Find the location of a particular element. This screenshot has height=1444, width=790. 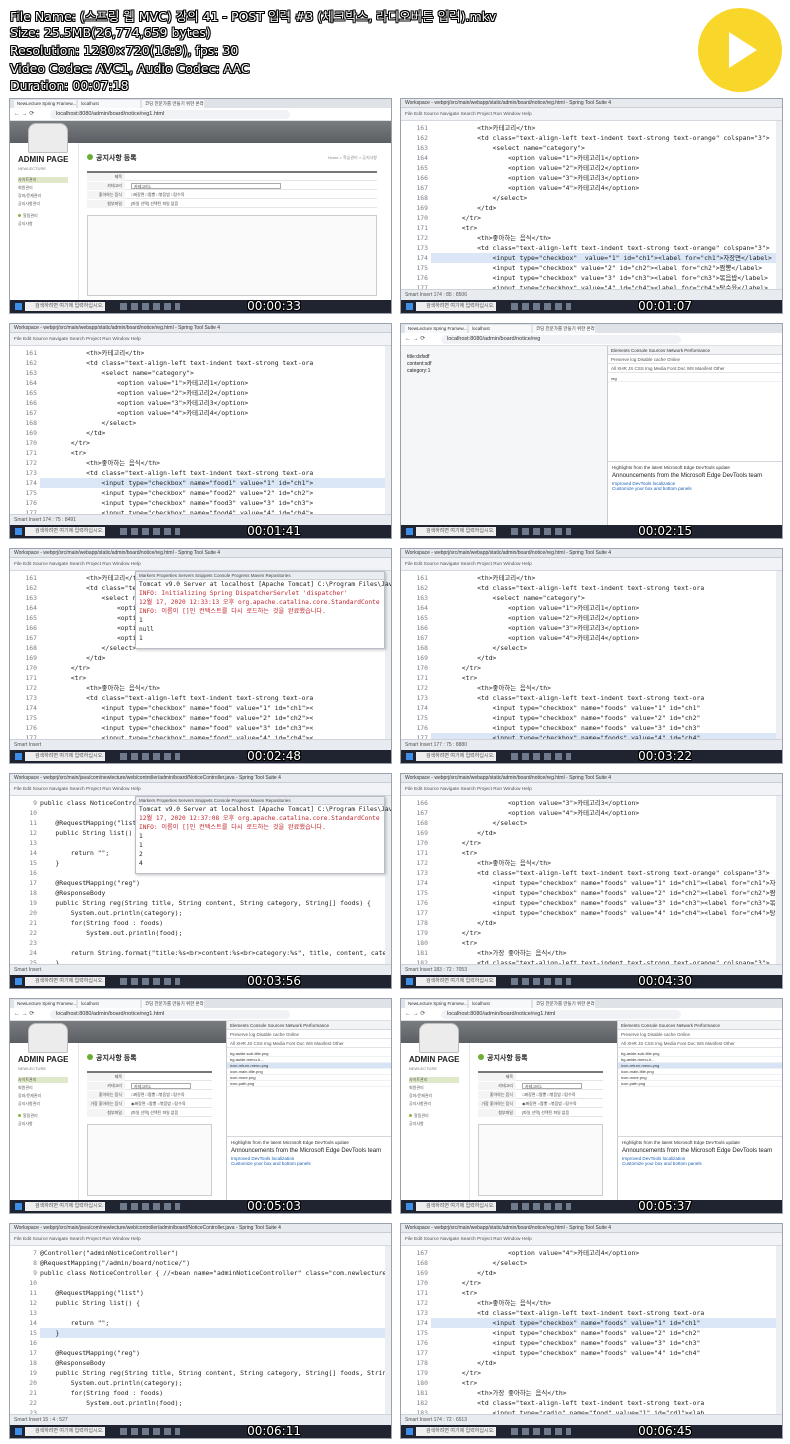

network-request-row: reg is located at coordinates (695, 379).